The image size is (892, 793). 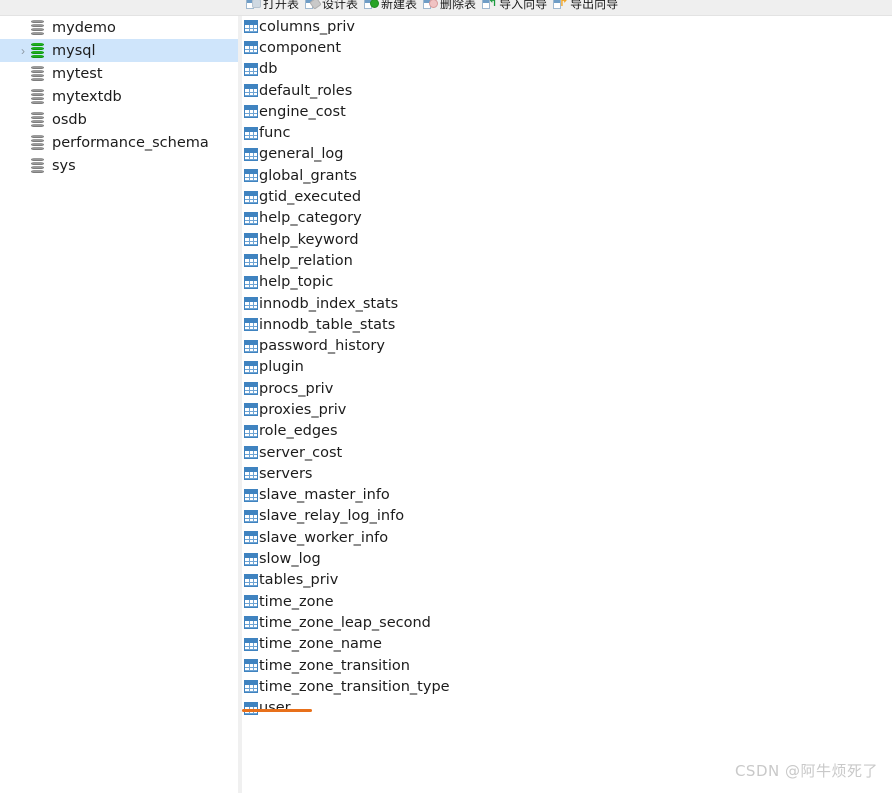 What do you see at coordinates (434, 4) in the screenshot?
I see `badge-del-glyph` at bounding box center [434, 4].